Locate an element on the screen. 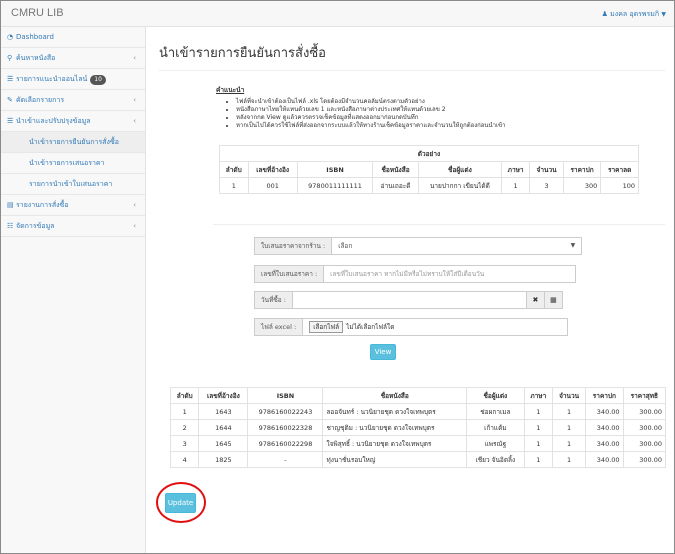 This screenshot has width=675, height=554. clear-date-button: ✖ is located at coordinates (535, 300).